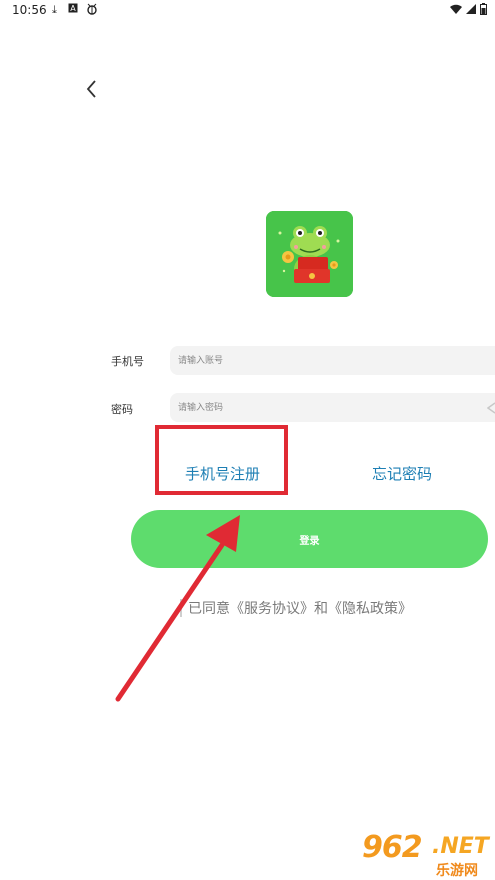 Image resolution: width=495 pixels, height=880 pixels. I want to click on watermark-suffix: .NET, so click(460, 846).